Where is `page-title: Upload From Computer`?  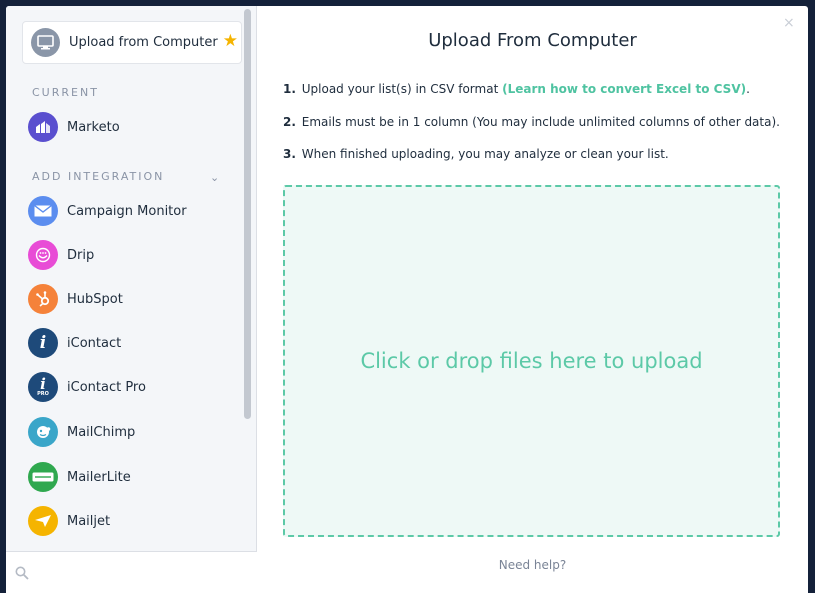 page-title: Upload From Computer is located at coordinates (532, 40).